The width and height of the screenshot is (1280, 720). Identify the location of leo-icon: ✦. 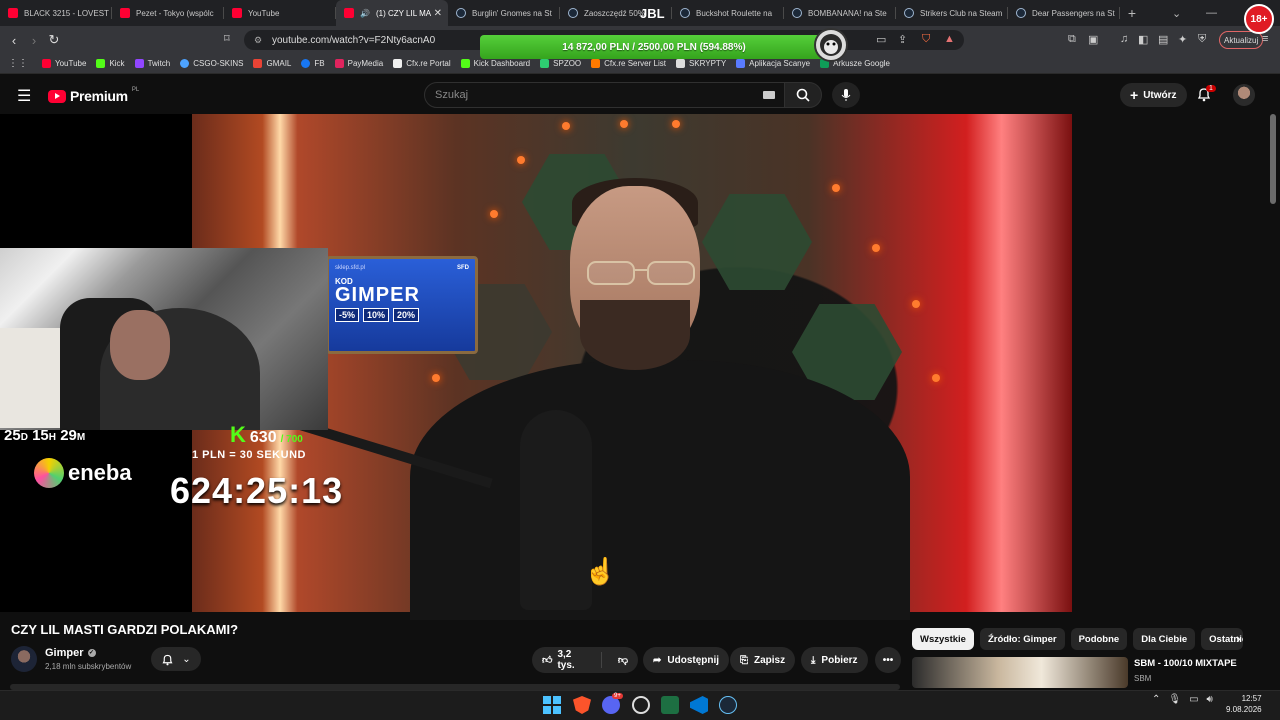
(1182, 39).